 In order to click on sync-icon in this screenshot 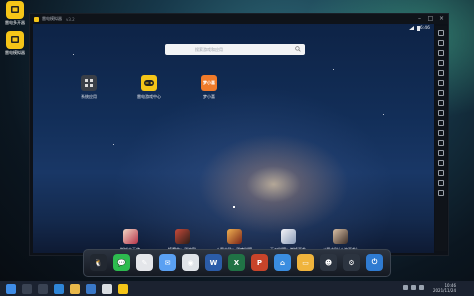, I will do `click(441, 143)`.